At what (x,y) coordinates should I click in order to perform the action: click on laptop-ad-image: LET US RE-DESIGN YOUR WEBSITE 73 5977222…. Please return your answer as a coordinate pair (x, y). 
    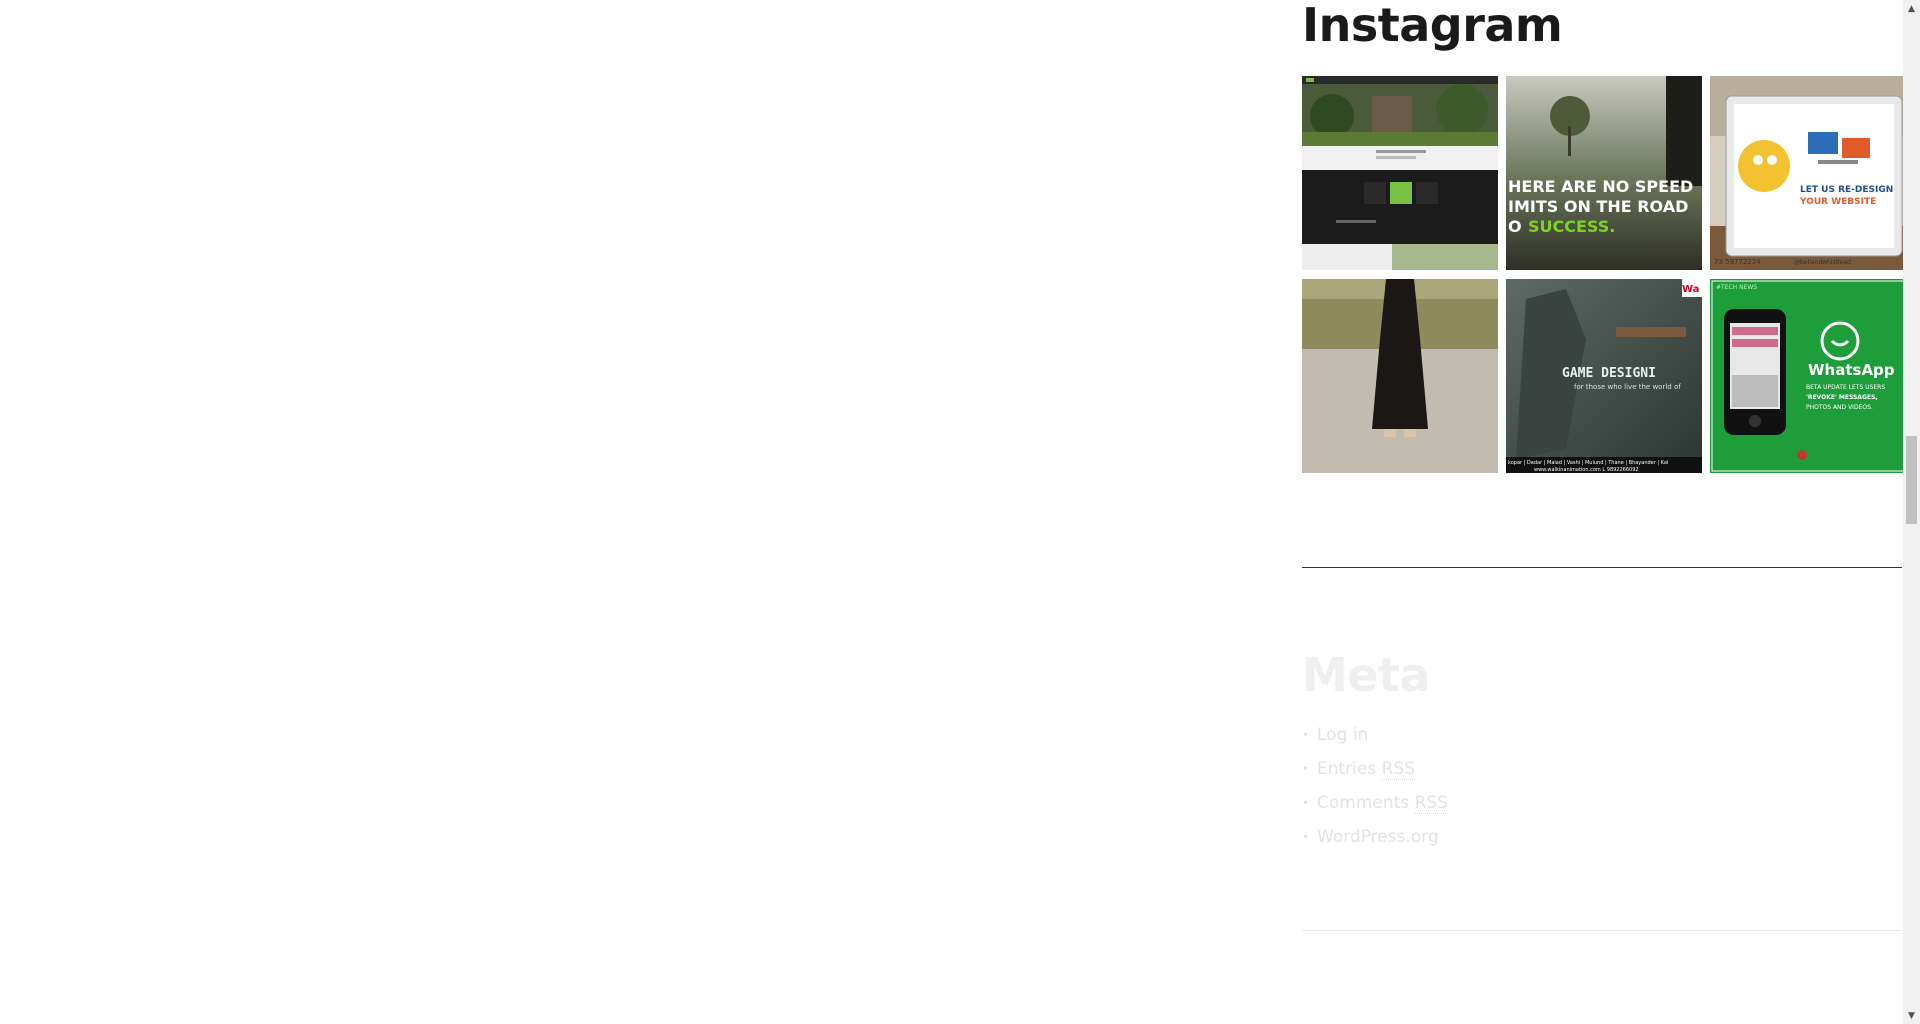
    Looking at the image, I should click on (1808, 173).